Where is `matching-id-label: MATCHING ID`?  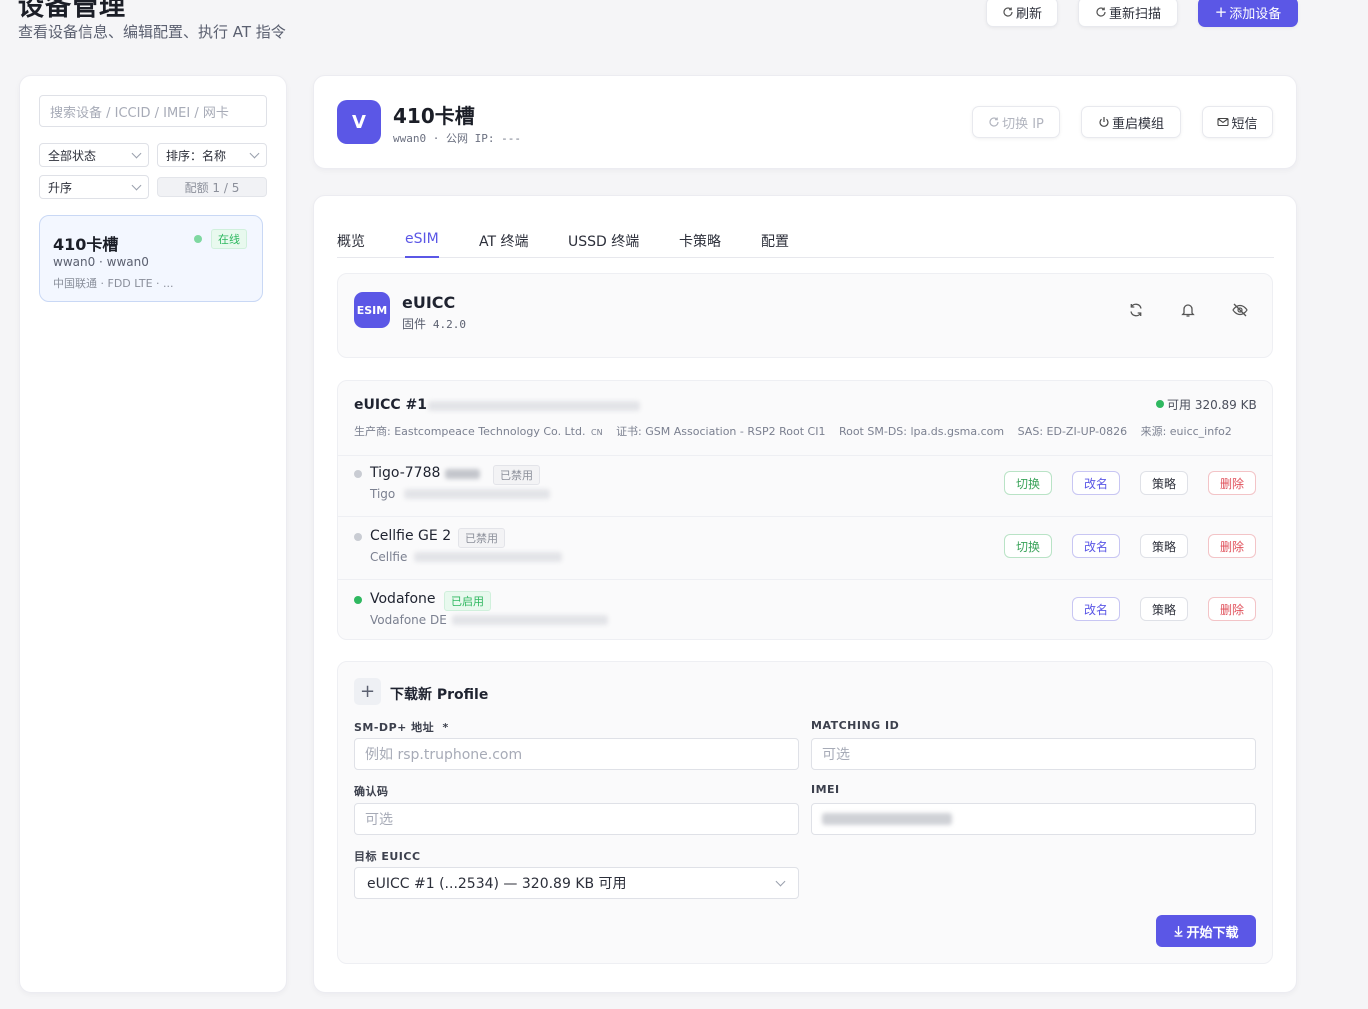
matching-id-label: MATCHING ID is located at coordinates (855, 725).